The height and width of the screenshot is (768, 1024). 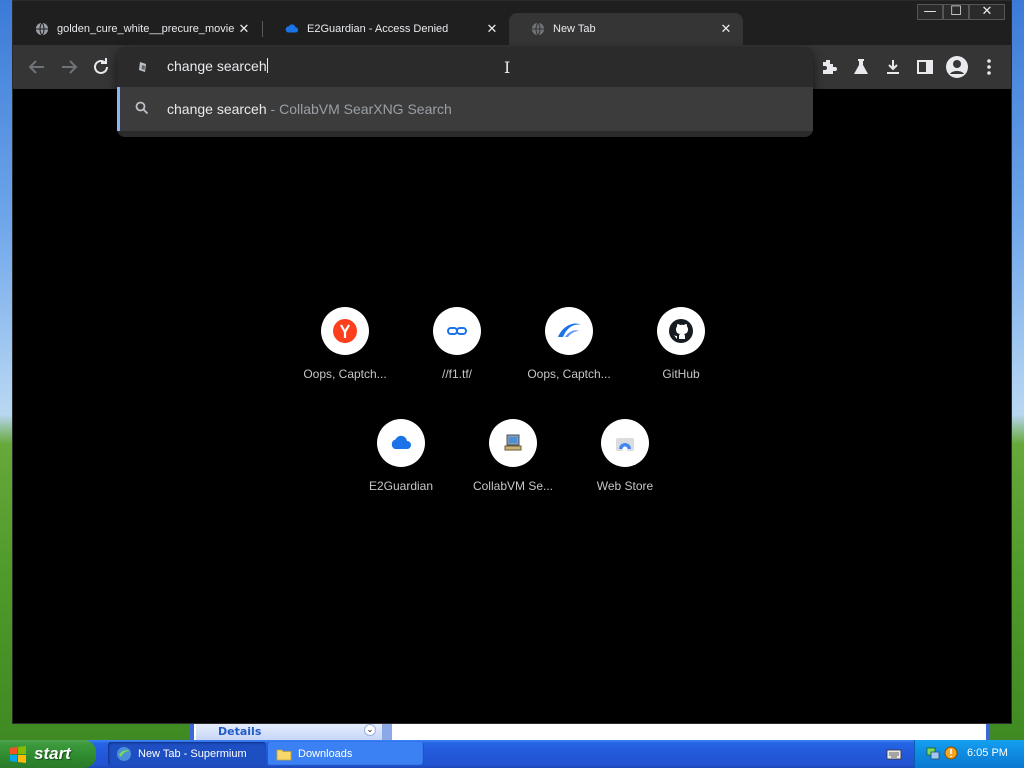 I want to click on tab-title: golden_cure_white__precure_movie, so click(x=146, y=29).